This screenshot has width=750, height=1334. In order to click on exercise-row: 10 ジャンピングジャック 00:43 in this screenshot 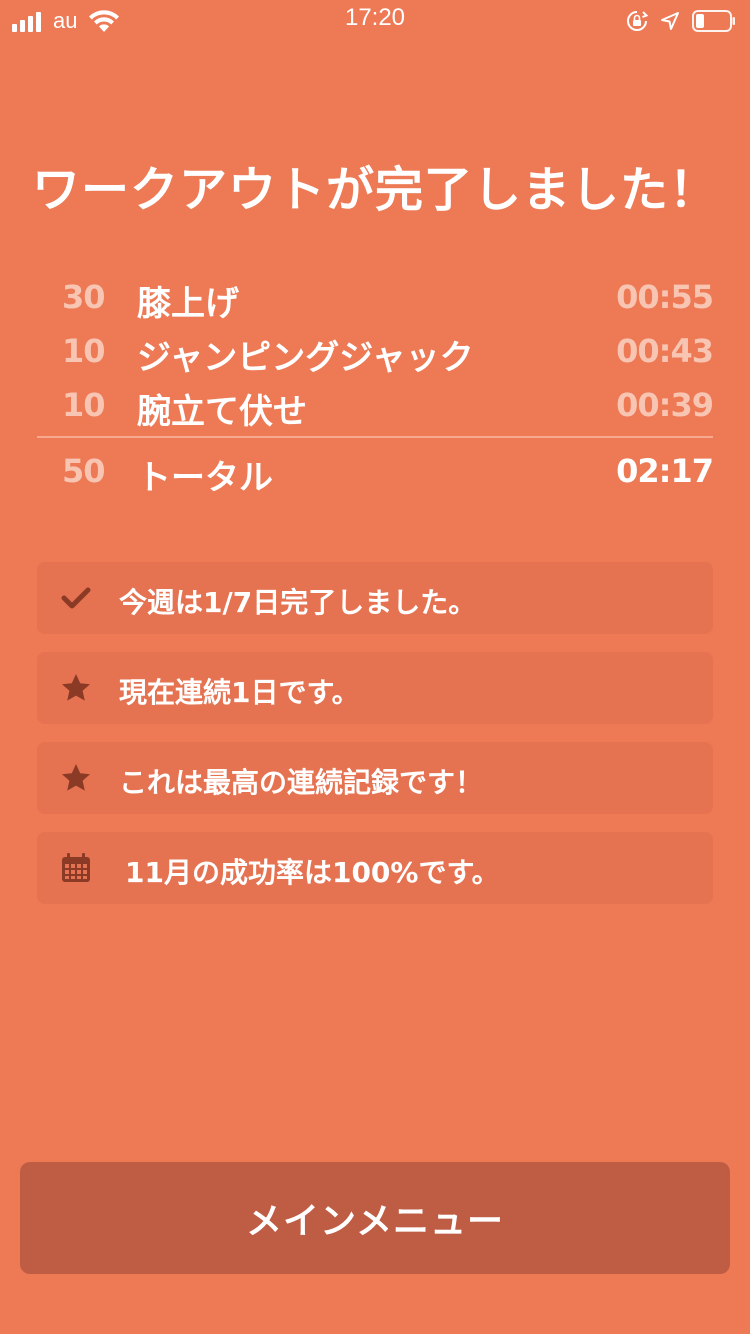, I will do `click(375, 351)`.